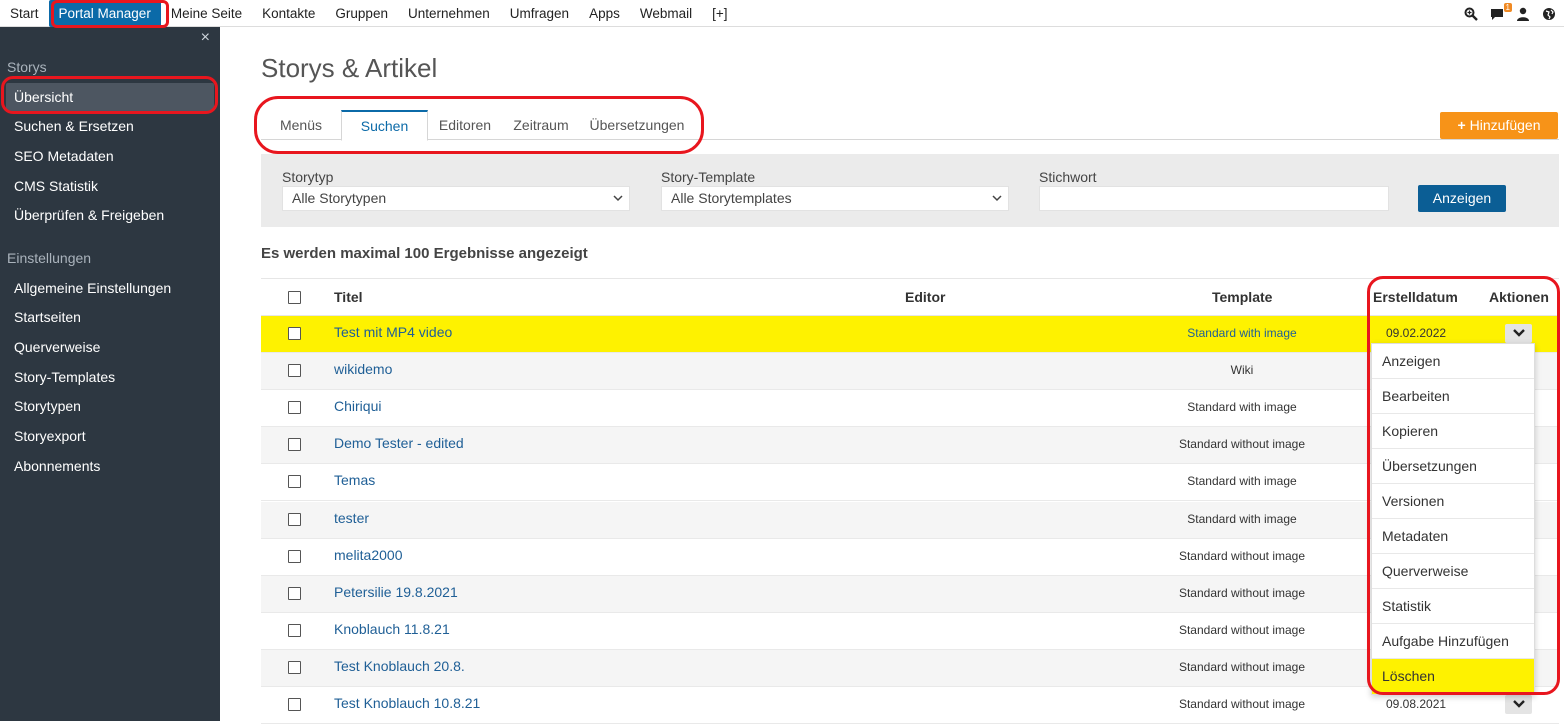  What do you see at coordinates (351, 518) in the screenshot?
I see `story-title-link: tester` at bounding box center [351, 518].